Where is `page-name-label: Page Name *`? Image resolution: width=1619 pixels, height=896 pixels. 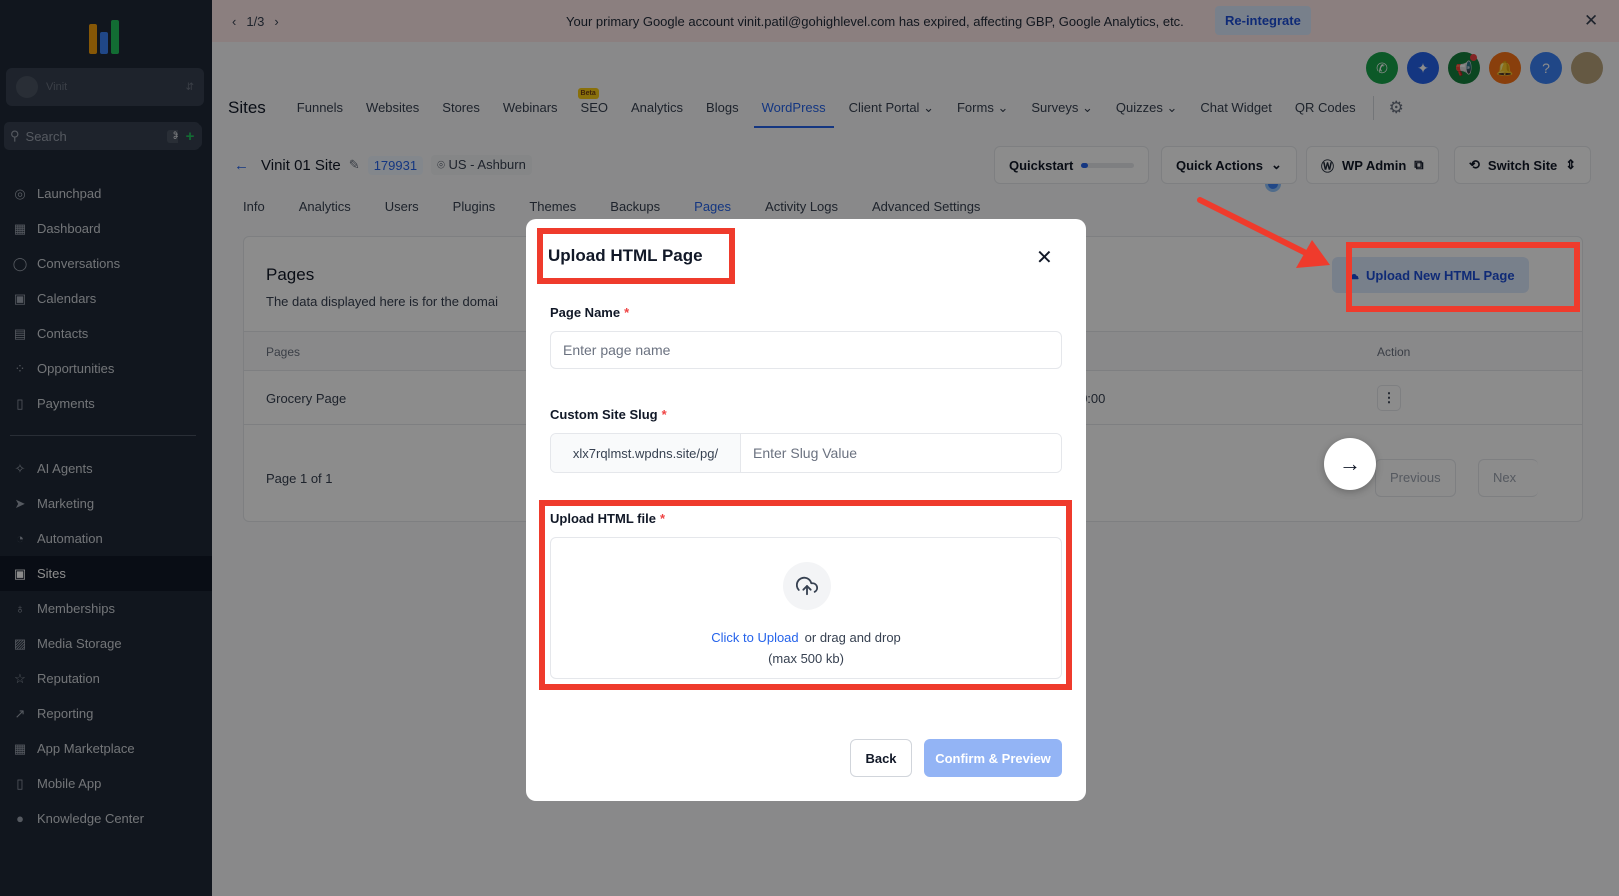 page-name-label: Page Name * is located at coordinates (589, 312).